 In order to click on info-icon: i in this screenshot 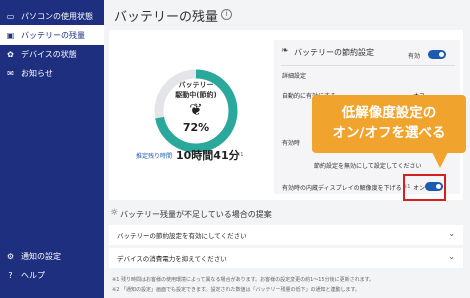, I will do `click(226, 14)`.